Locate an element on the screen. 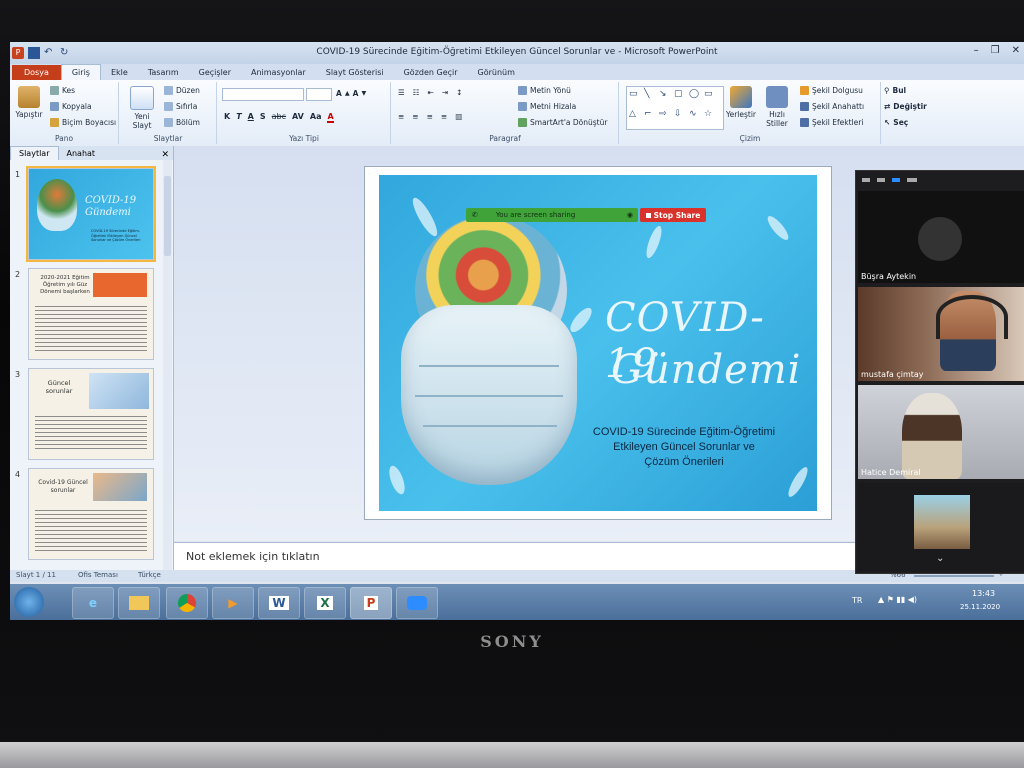 The image size is (1024, 768). screen-sharing-bar: ✆ You are screen sharing ◉ is located at coordinates (552, 215).